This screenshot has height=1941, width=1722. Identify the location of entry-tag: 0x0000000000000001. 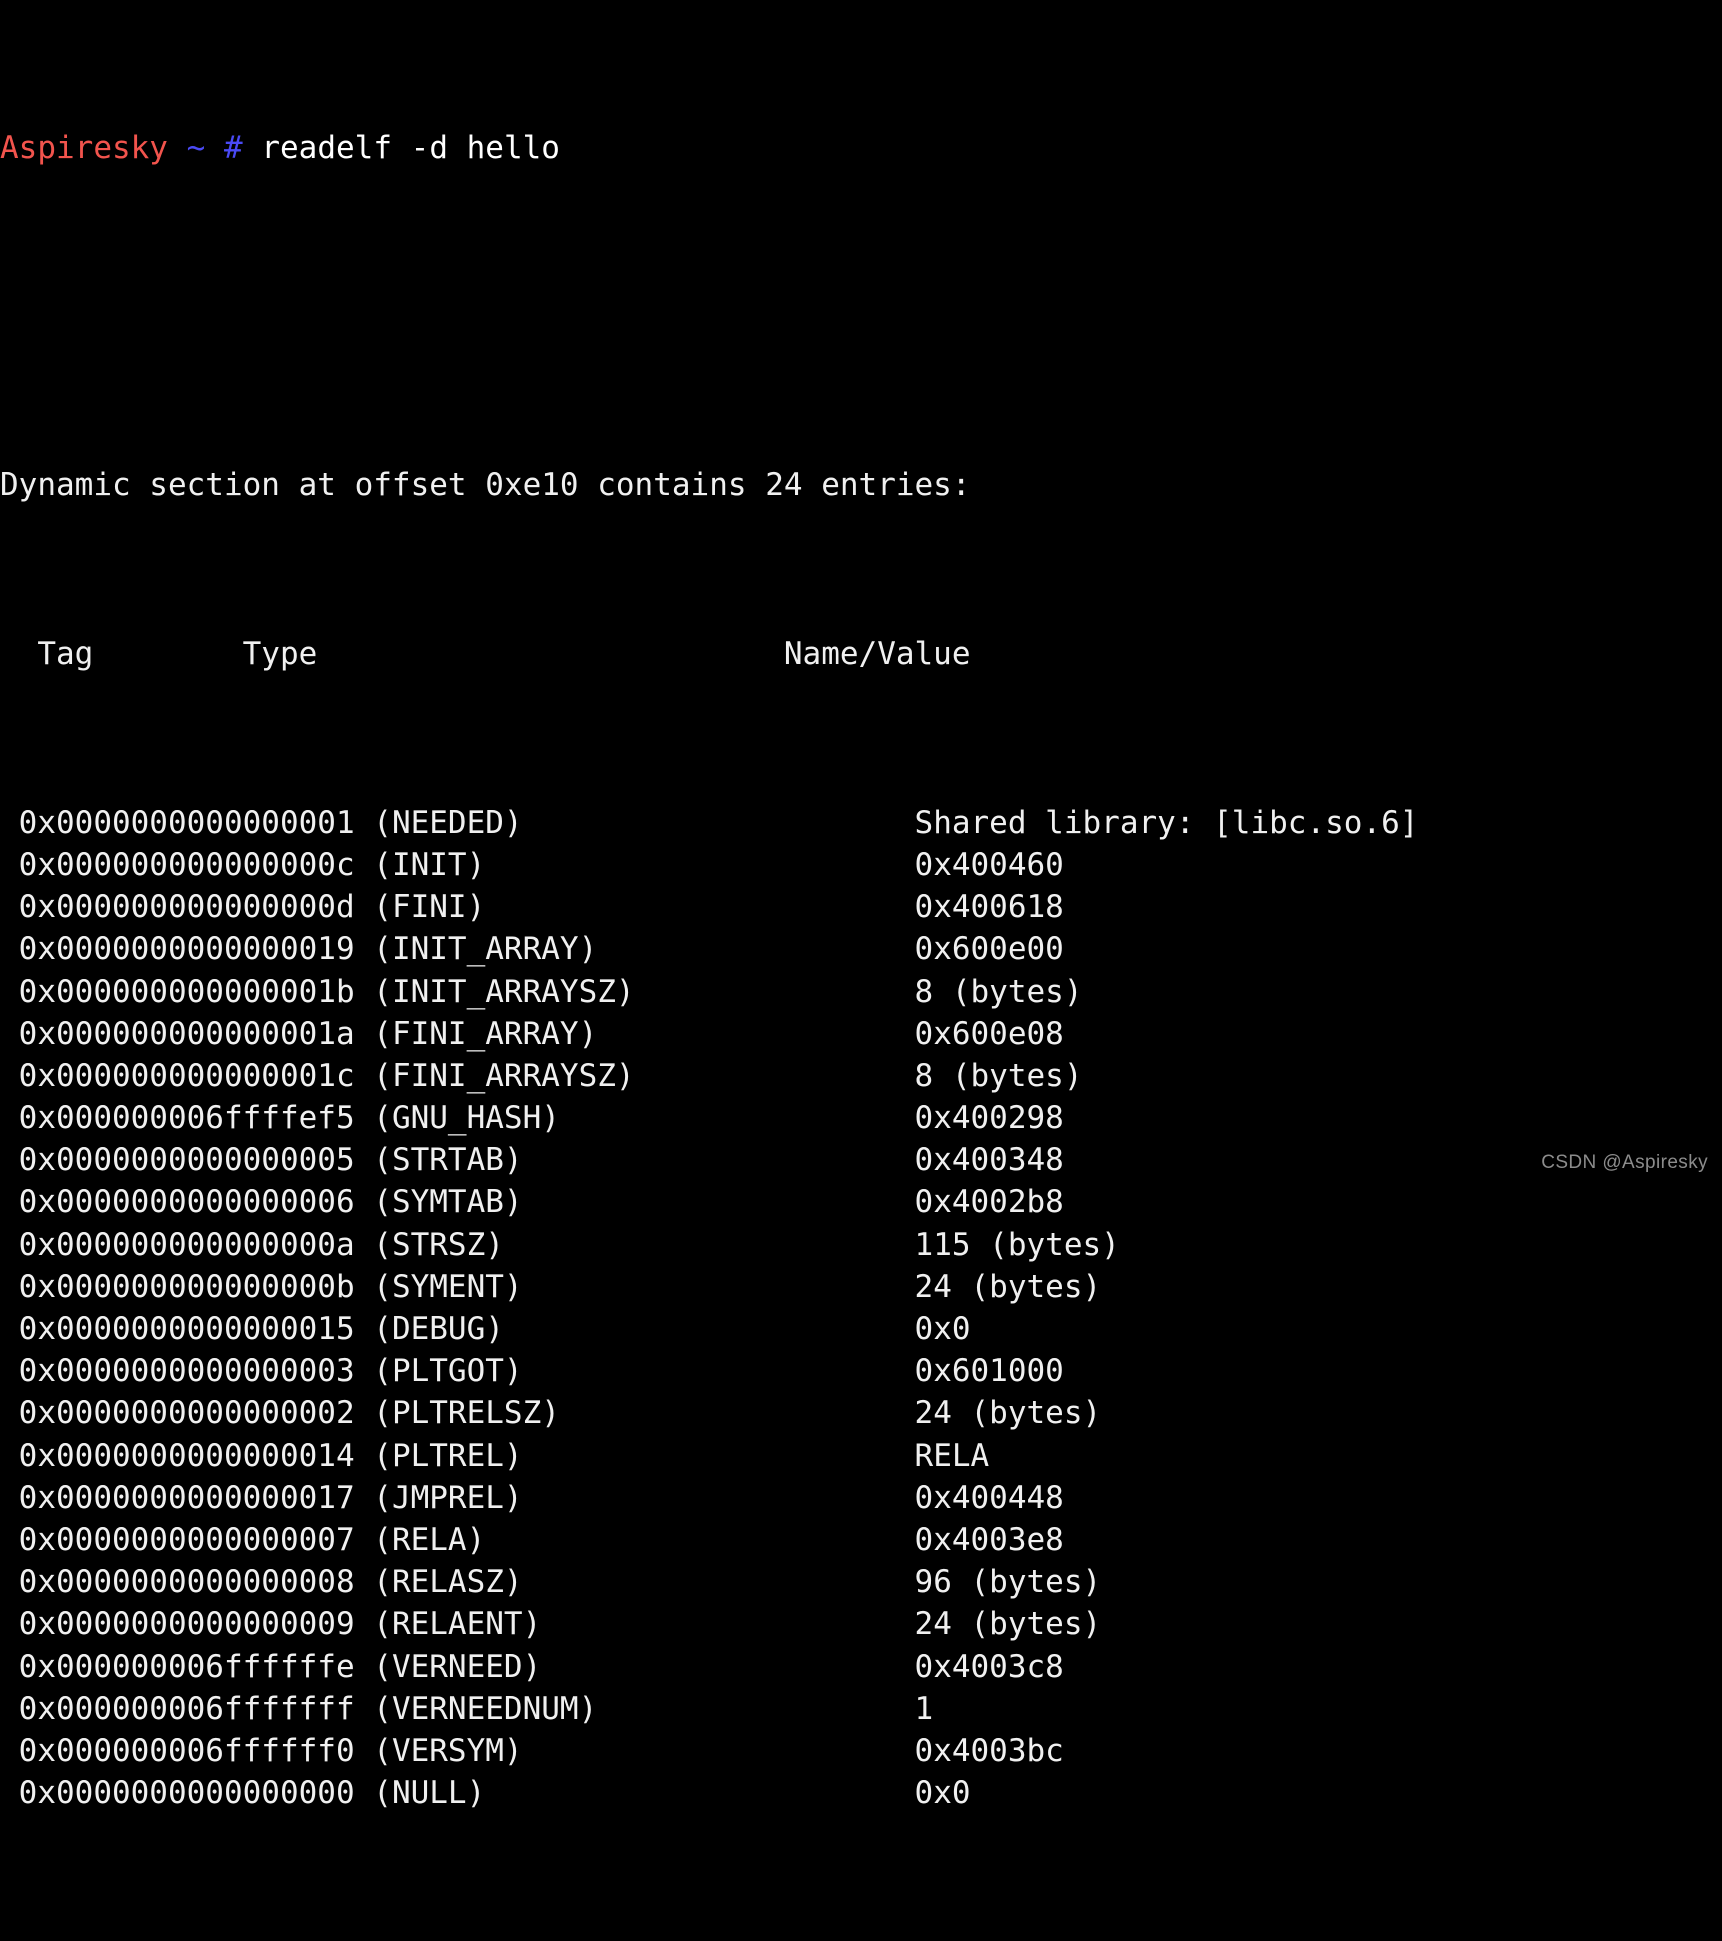
(187, 822).